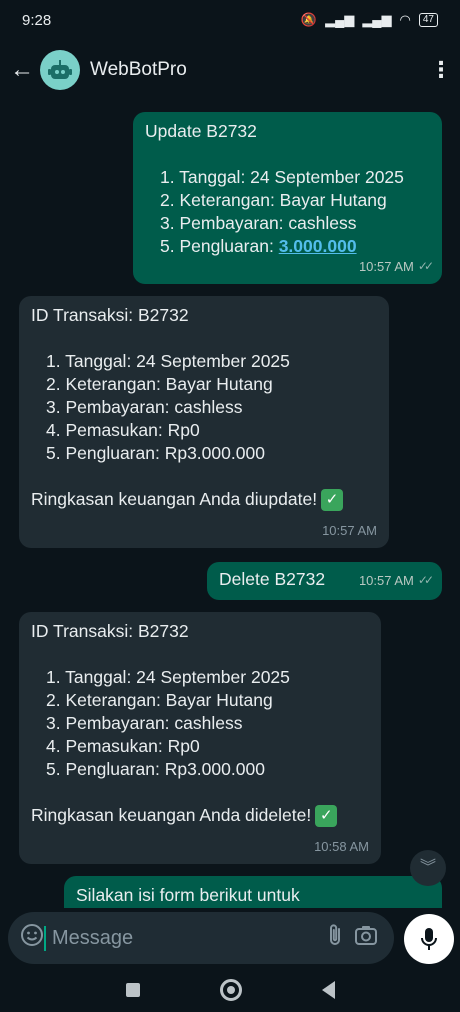 This screenshot has height=1012, width=460. What do you see at coordinates (340, 19) in the screenshot?
I see `signal-icon: ▂▄▆` at bounding box center [340, 19].